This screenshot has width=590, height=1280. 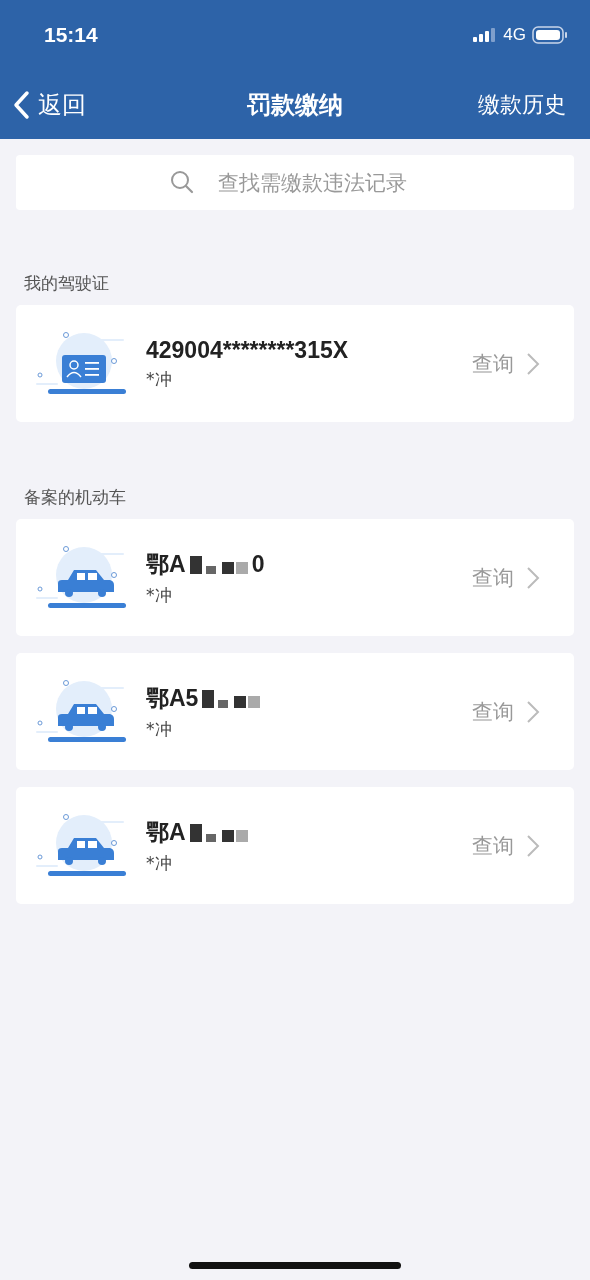 What do you see at coordinates (247, 350) in the screenshot?
I see `record-number: 429004********315X` at bounding box center [247, 350].